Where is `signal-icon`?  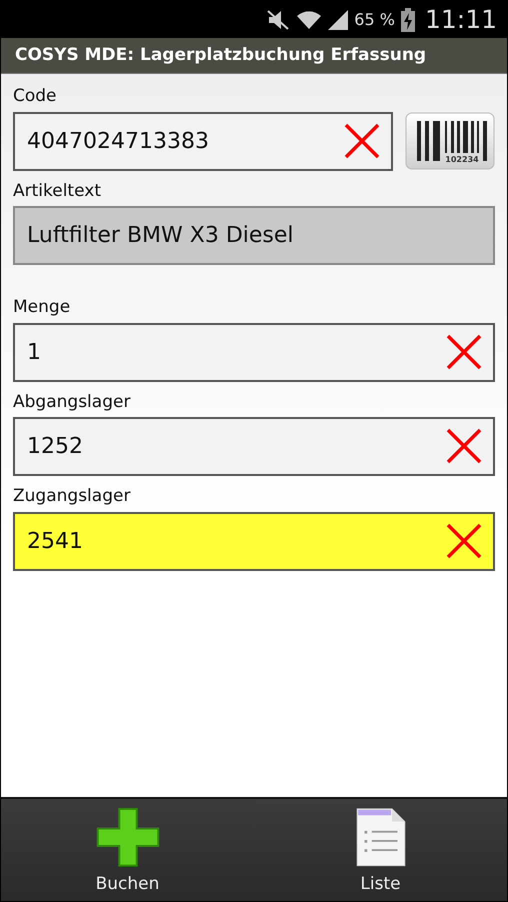
signal-icon is located at coordinates (338, 20).